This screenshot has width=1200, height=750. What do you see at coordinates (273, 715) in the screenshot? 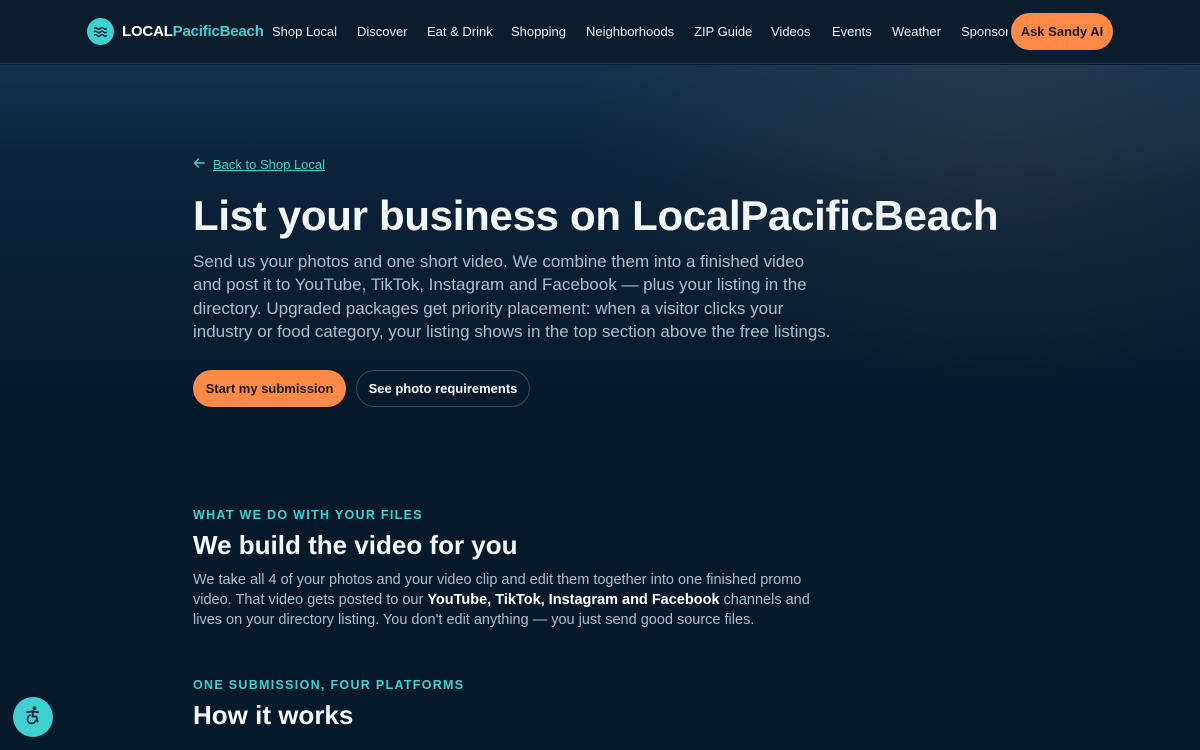
I see `section-title-how-it-works: How it works` at bounding box center [273, 715].